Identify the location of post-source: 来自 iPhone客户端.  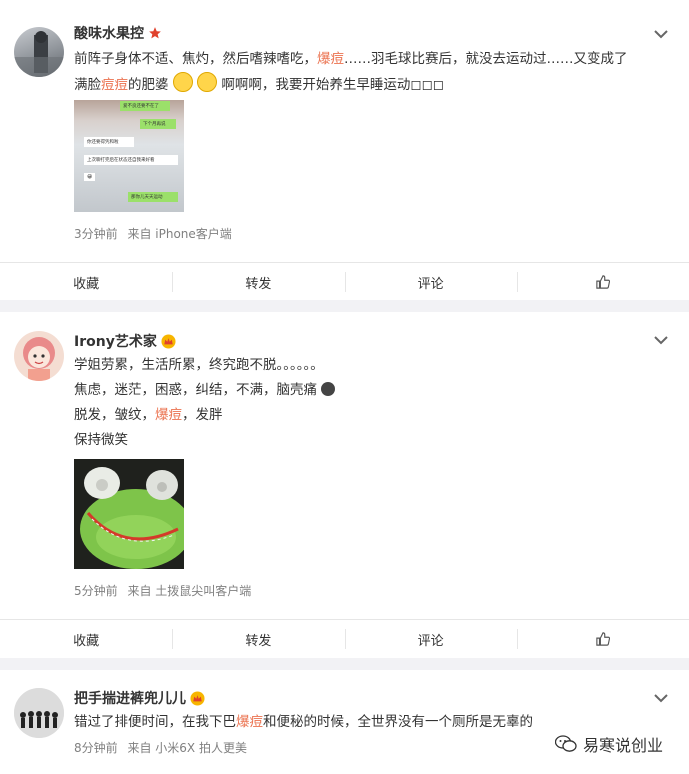
(179, 234).